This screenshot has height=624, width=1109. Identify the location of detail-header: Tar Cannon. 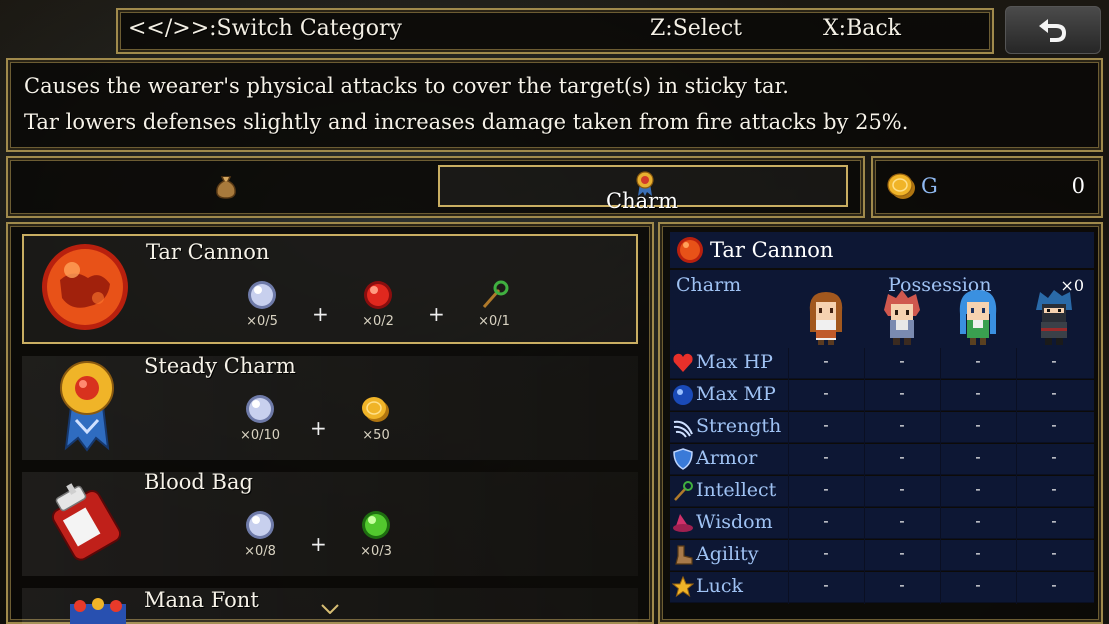
(882, 250).